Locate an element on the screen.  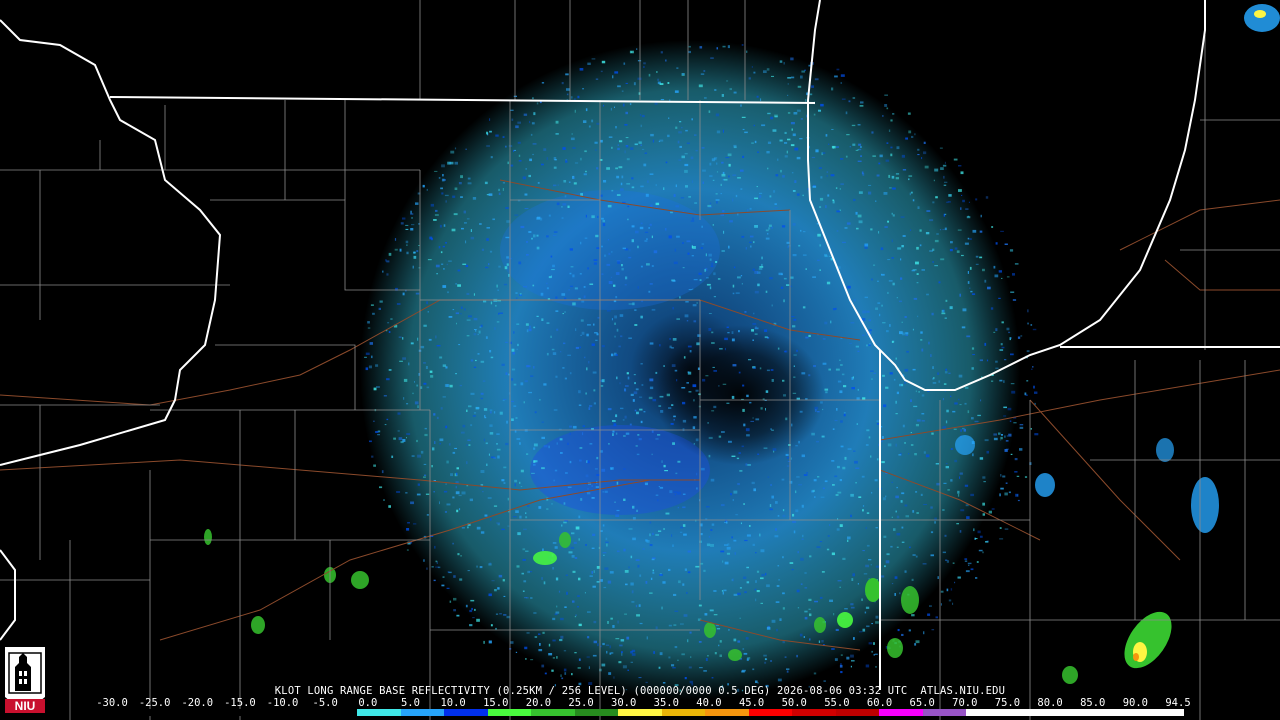
scale-tick-label: -25.0 is located at coordinates (154, 703).